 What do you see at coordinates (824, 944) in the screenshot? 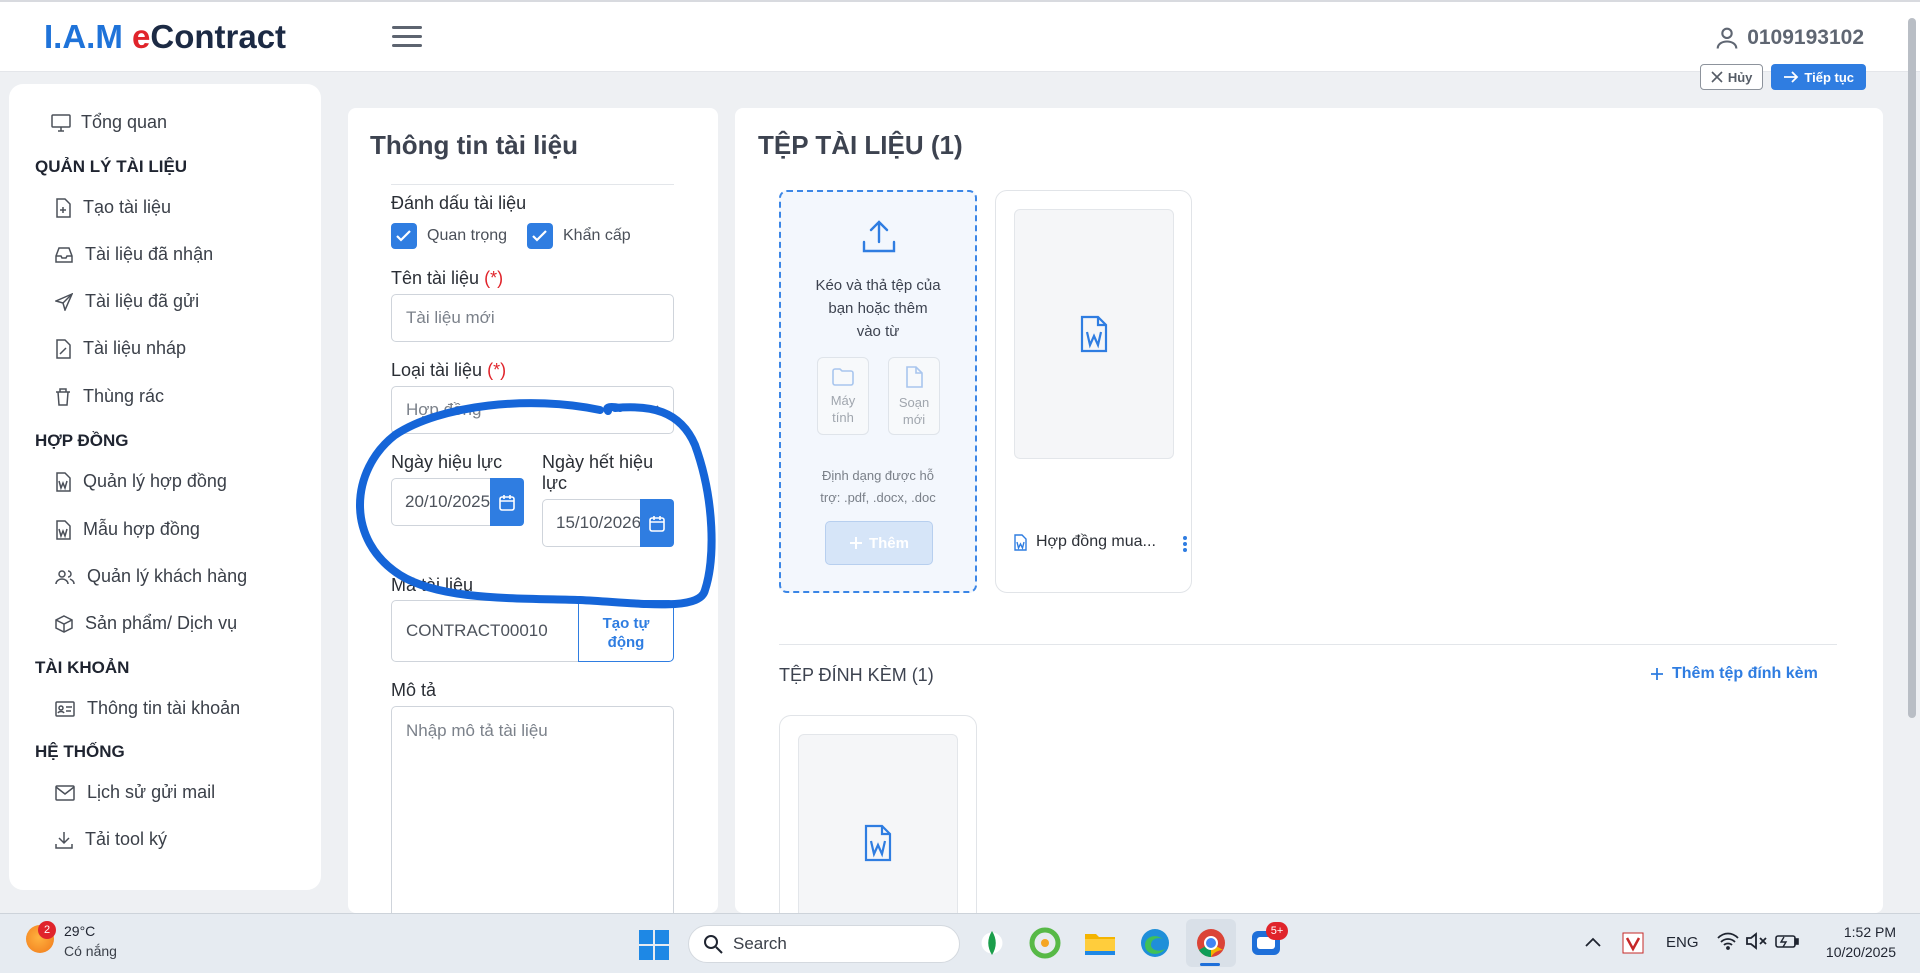
I see `taskbar-search: Search` at bounding box center [824, 944].